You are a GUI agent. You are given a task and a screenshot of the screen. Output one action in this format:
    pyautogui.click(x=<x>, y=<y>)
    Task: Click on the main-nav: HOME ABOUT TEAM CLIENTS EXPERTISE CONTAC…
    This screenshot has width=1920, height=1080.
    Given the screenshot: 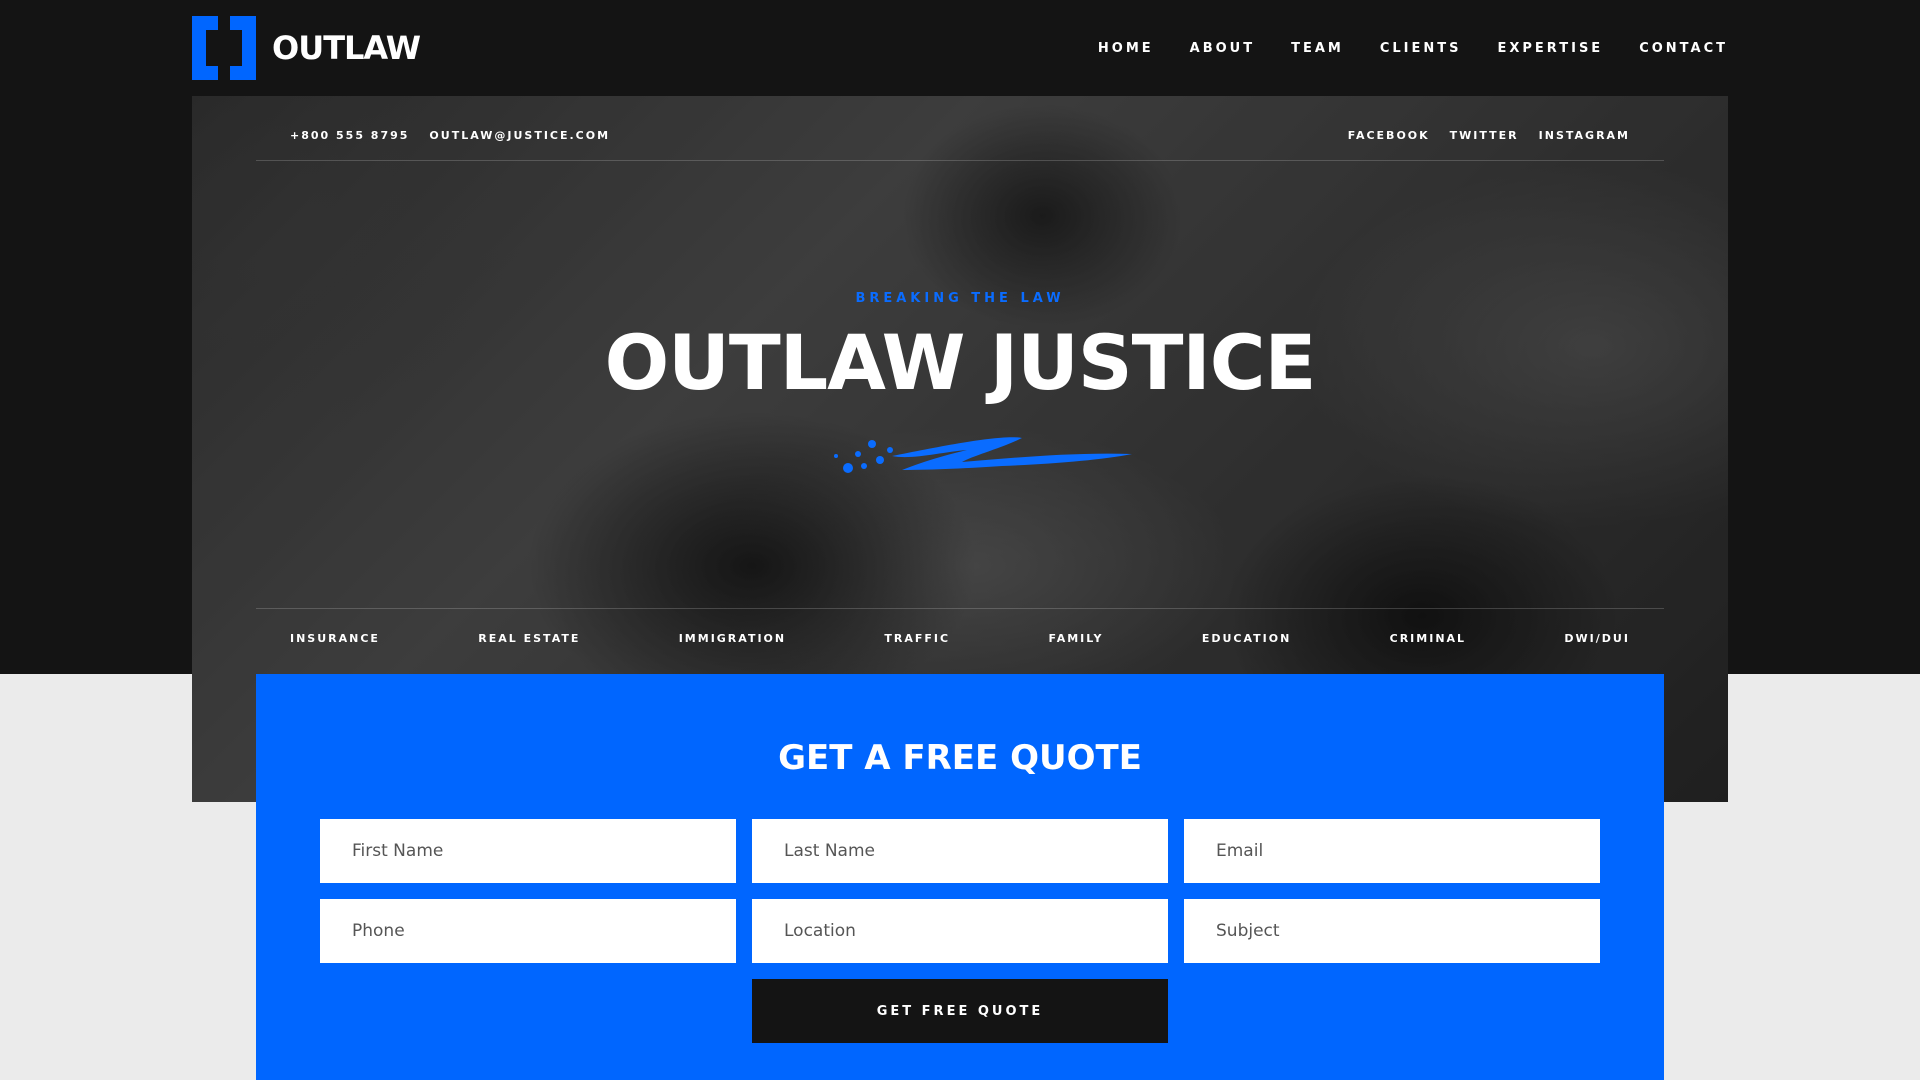 What is the action you would take?
    pyautogui.click(x=1413, y=48)
    